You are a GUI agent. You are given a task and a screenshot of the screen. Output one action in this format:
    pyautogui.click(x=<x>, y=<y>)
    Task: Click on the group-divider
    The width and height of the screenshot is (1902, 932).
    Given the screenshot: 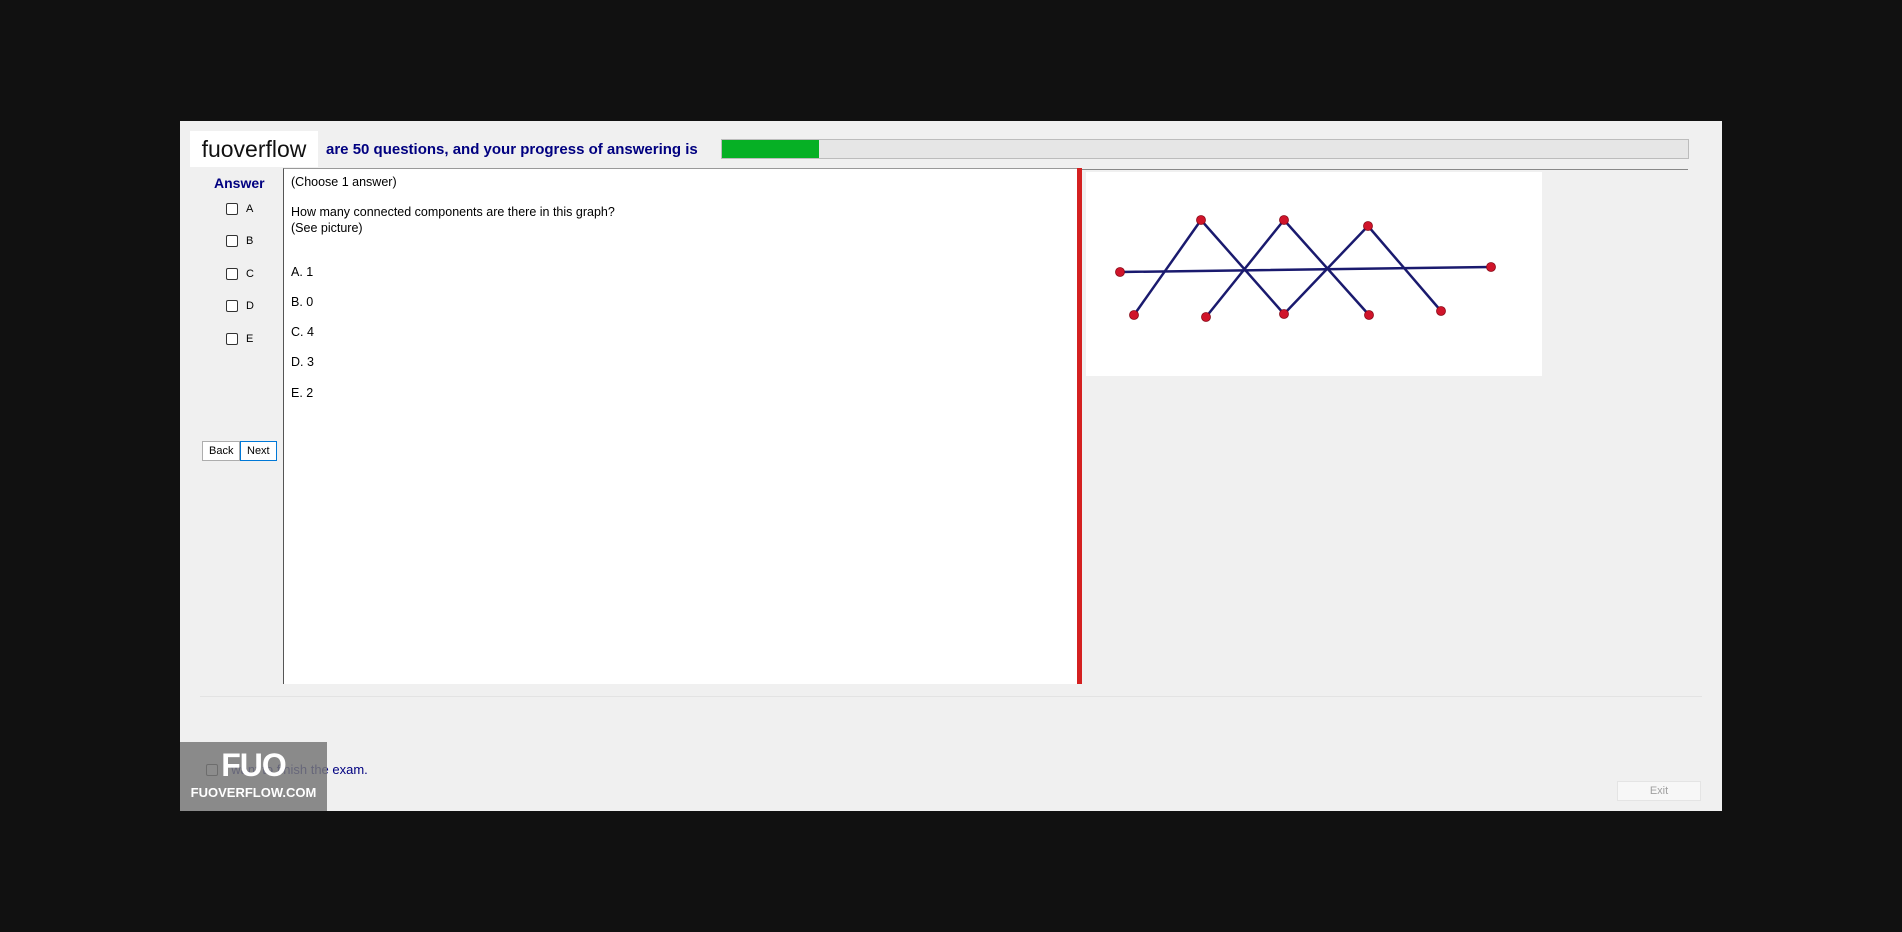 What is the action you would take?
    pyautogui.click(x=951, y=696)
    